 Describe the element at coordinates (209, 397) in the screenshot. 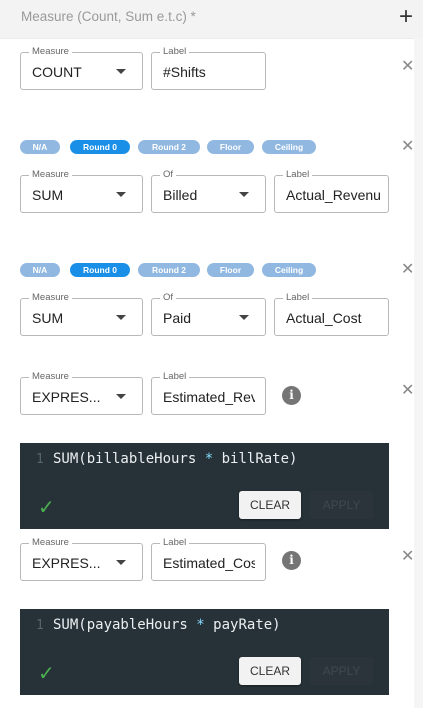

I see `label-input-value: Estimated_Rev` at that location.